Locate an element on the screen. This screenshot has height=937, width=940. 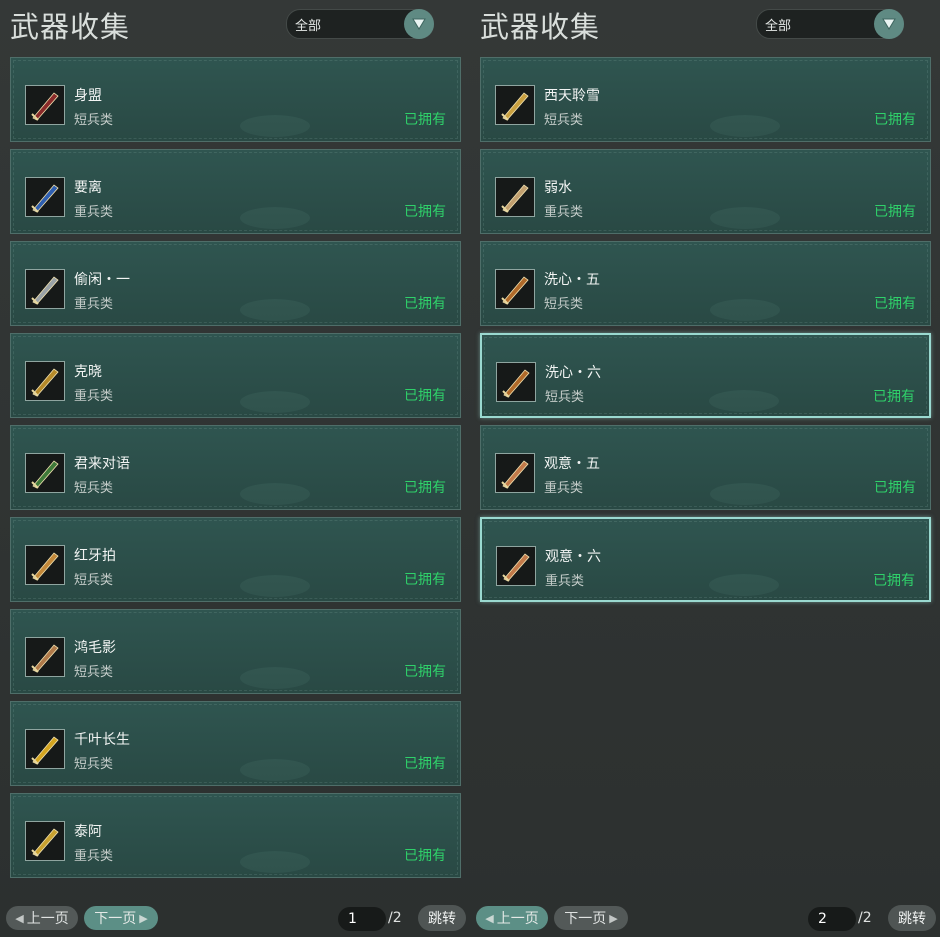
feather-blade-icon is located at coordinates (45, 657).